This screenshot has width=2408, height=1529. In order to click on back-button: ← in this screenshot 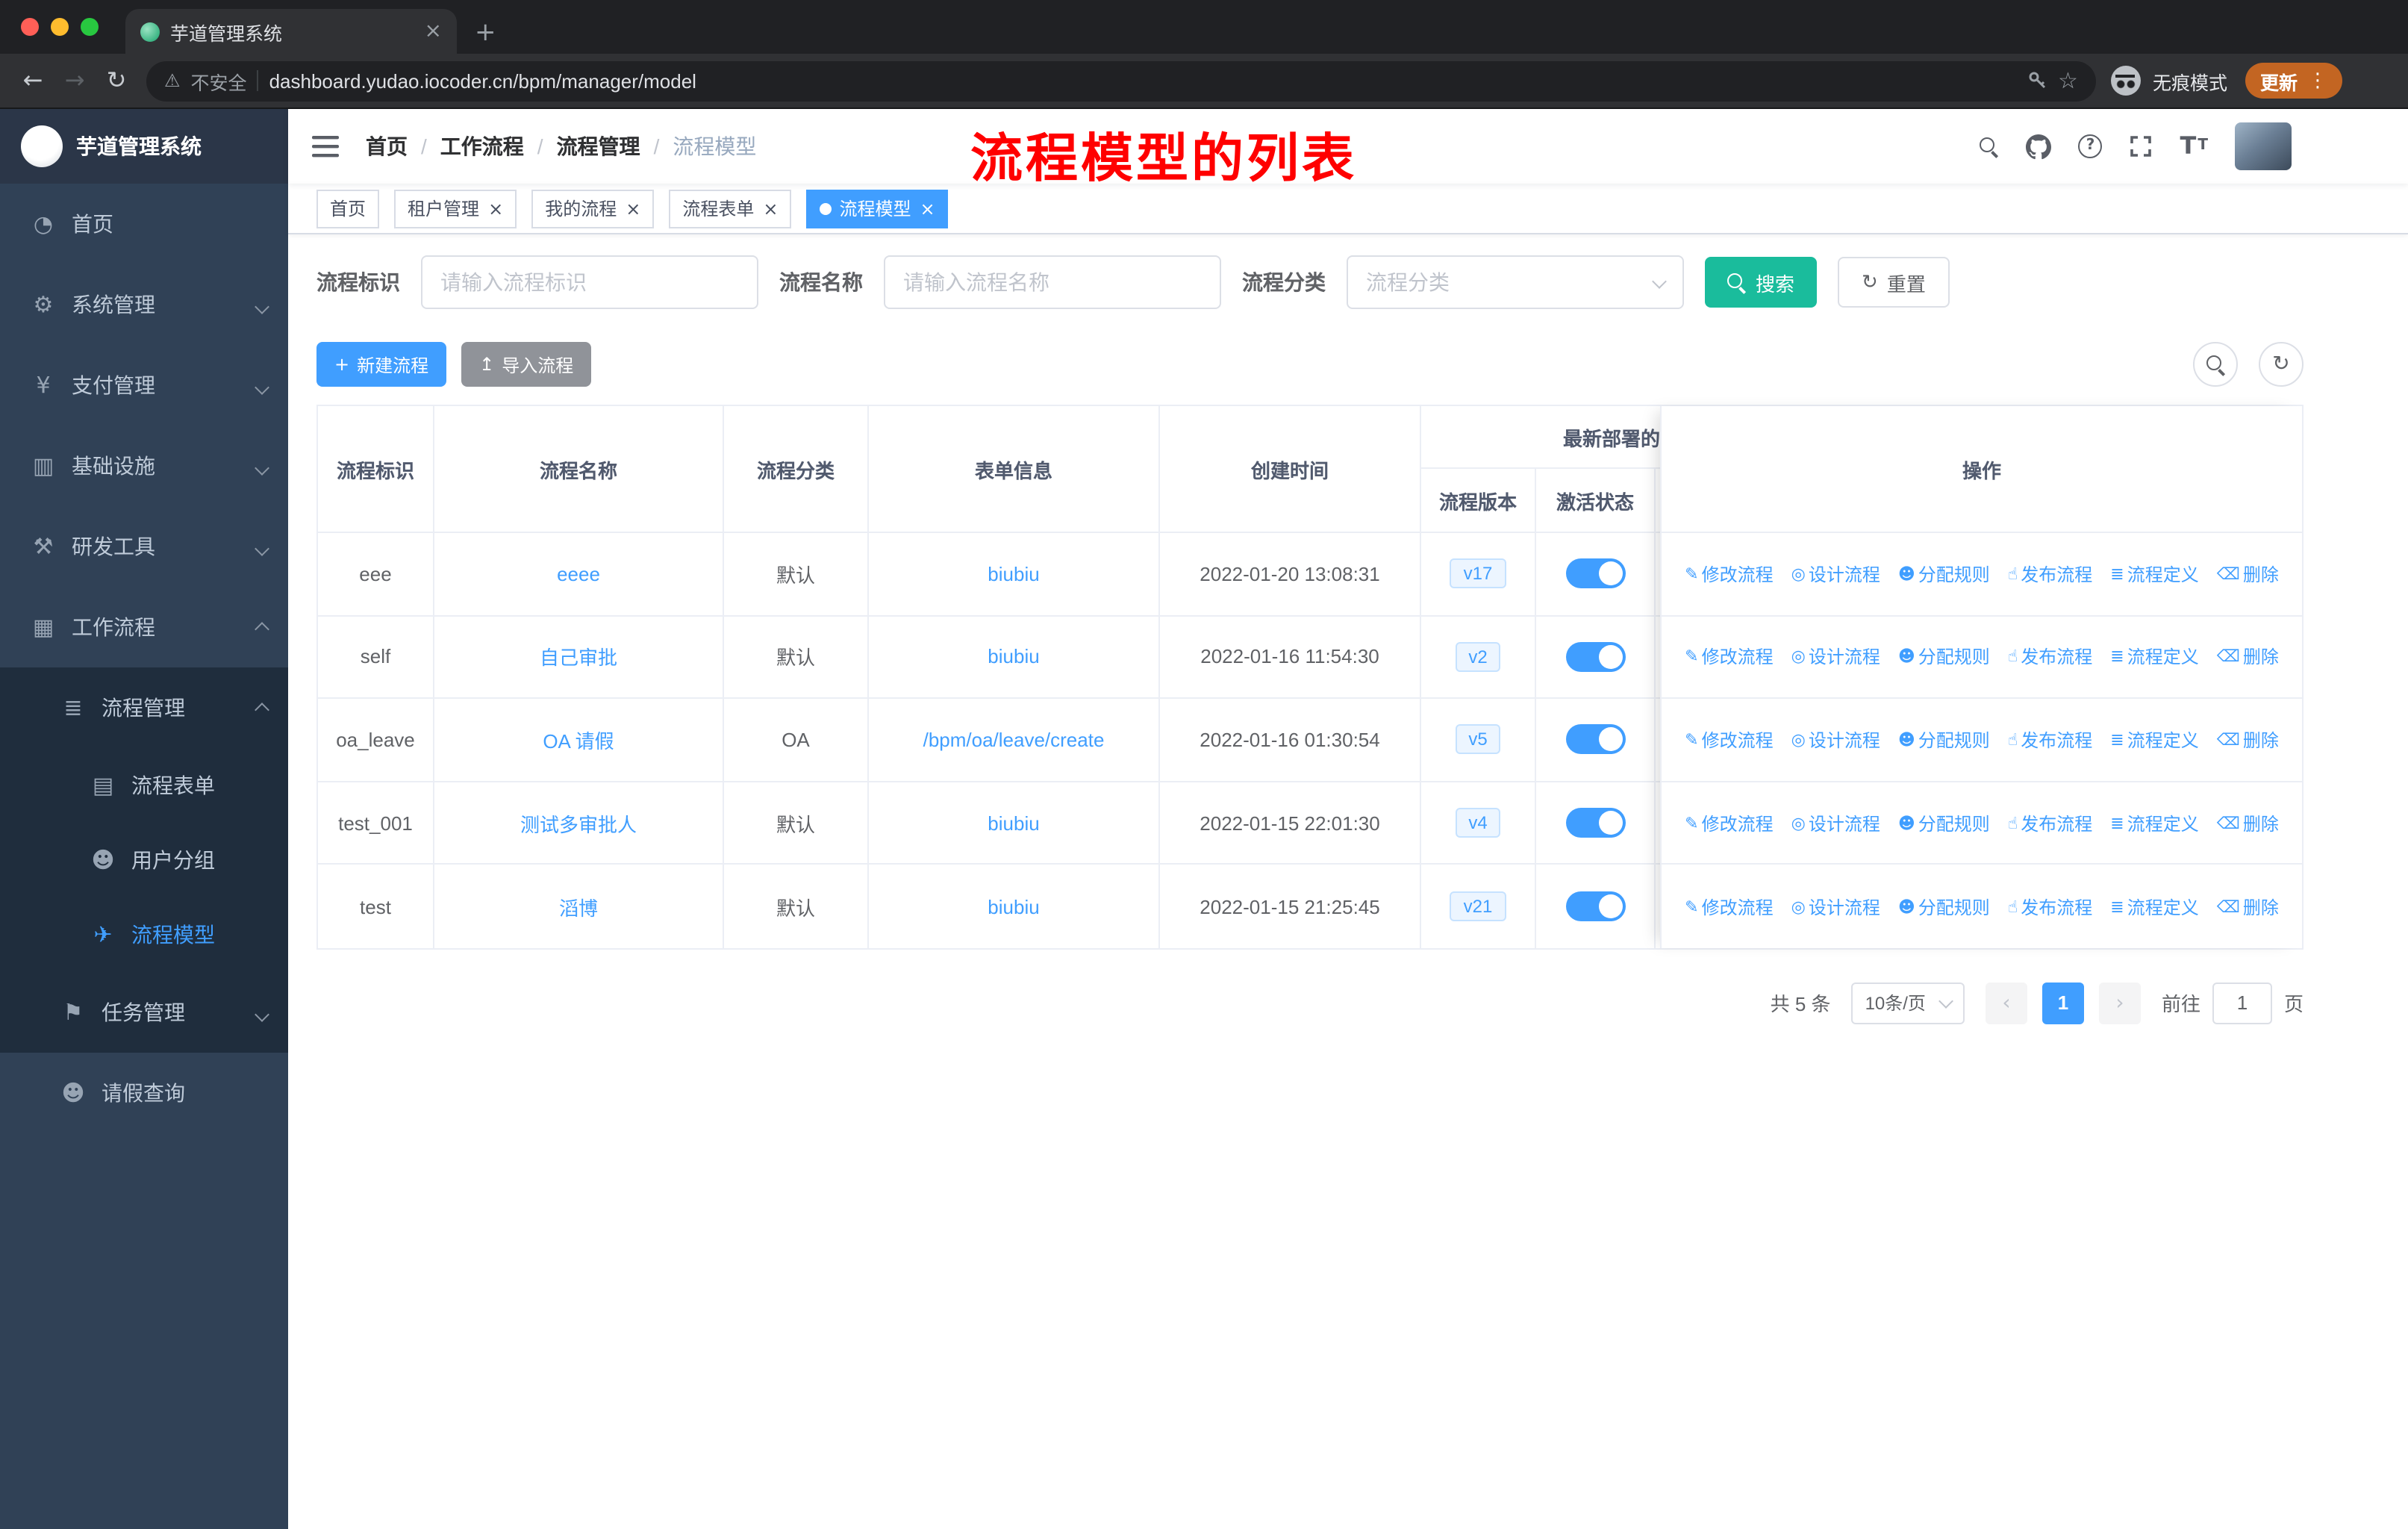, I will do `click(33, 81)`.